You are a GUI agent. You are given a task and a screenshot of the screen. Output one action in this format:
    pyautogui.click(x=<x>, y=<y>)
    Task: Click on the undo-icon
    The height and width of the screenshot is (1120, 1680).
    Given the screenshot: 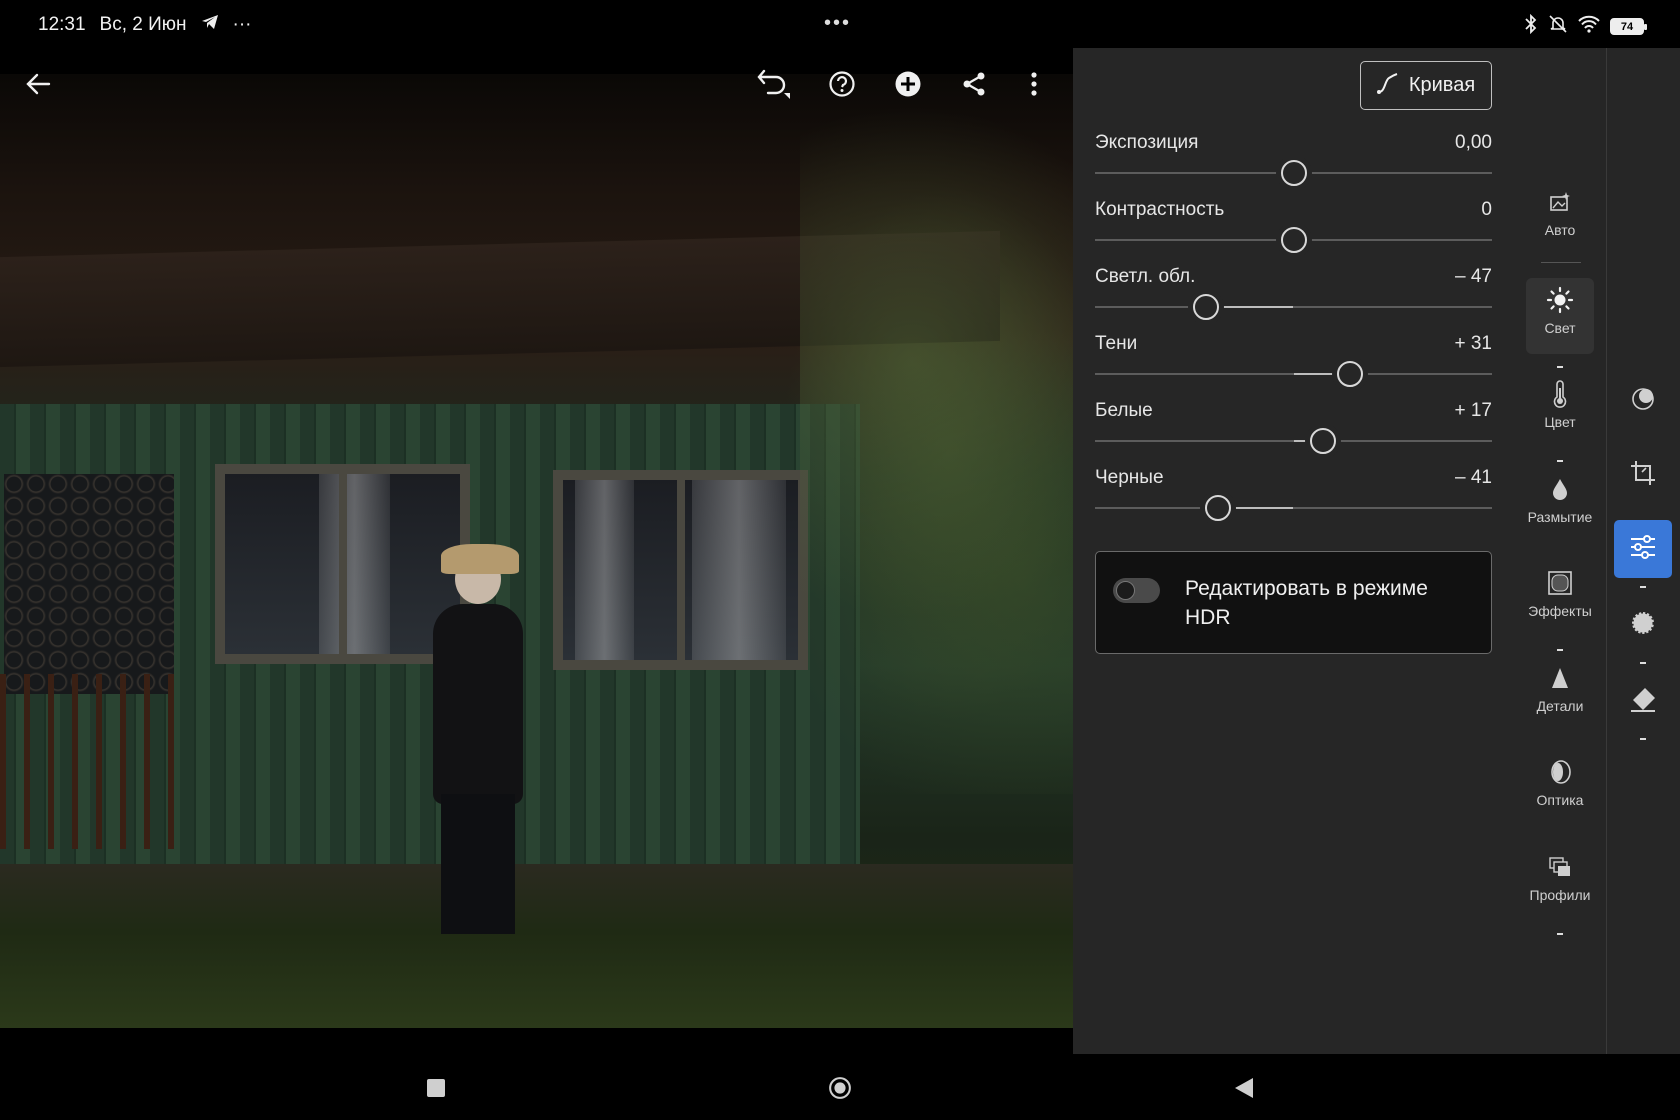 What is the action you would take?
    pyautogui.click(x=774, y=84)
    